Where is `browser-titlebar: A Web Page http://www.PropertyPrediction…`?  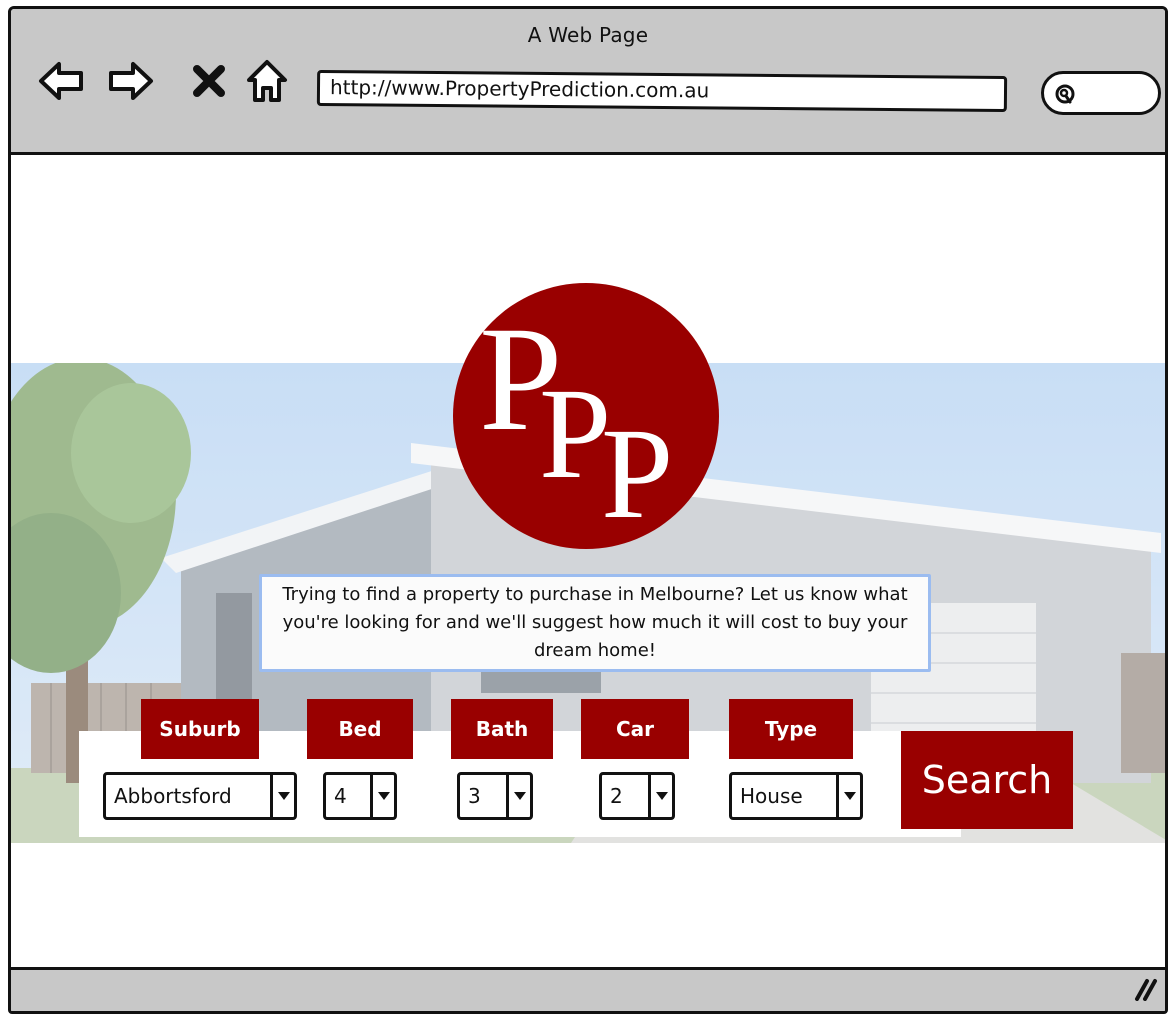
browser-titlebar: A Web Page http://www.PropertyPrediction… is located at coordinates (588, 82).